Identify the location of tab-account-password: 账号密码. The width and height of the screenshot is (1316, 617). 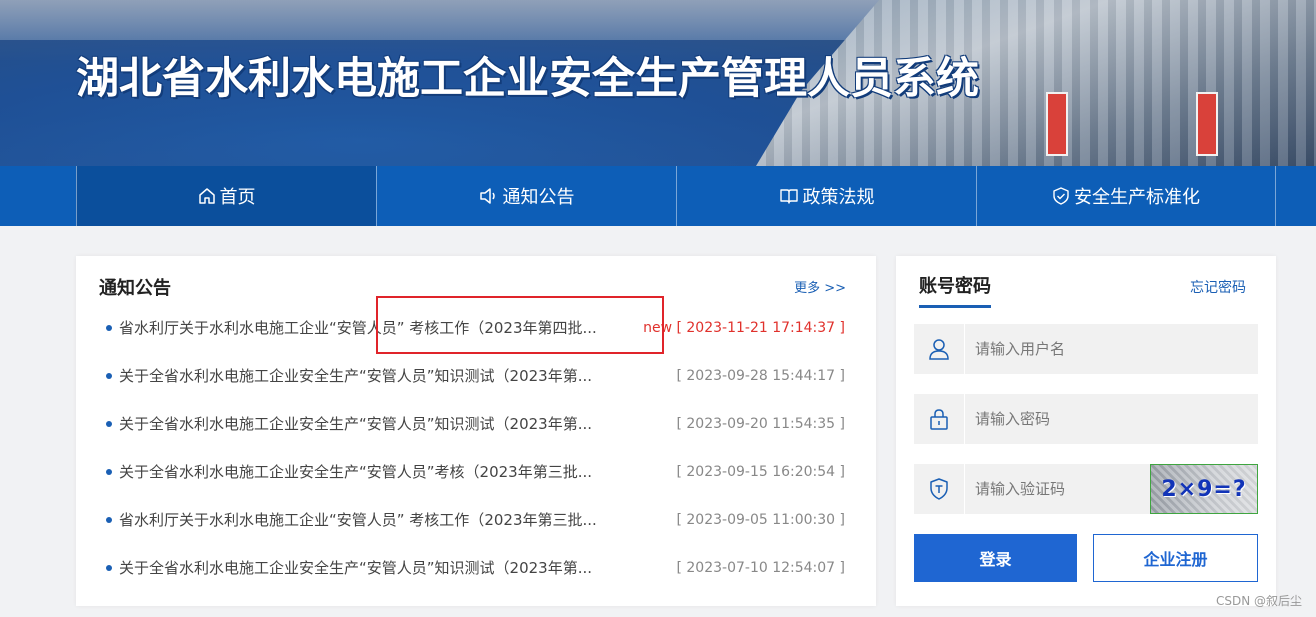
(955, 290).